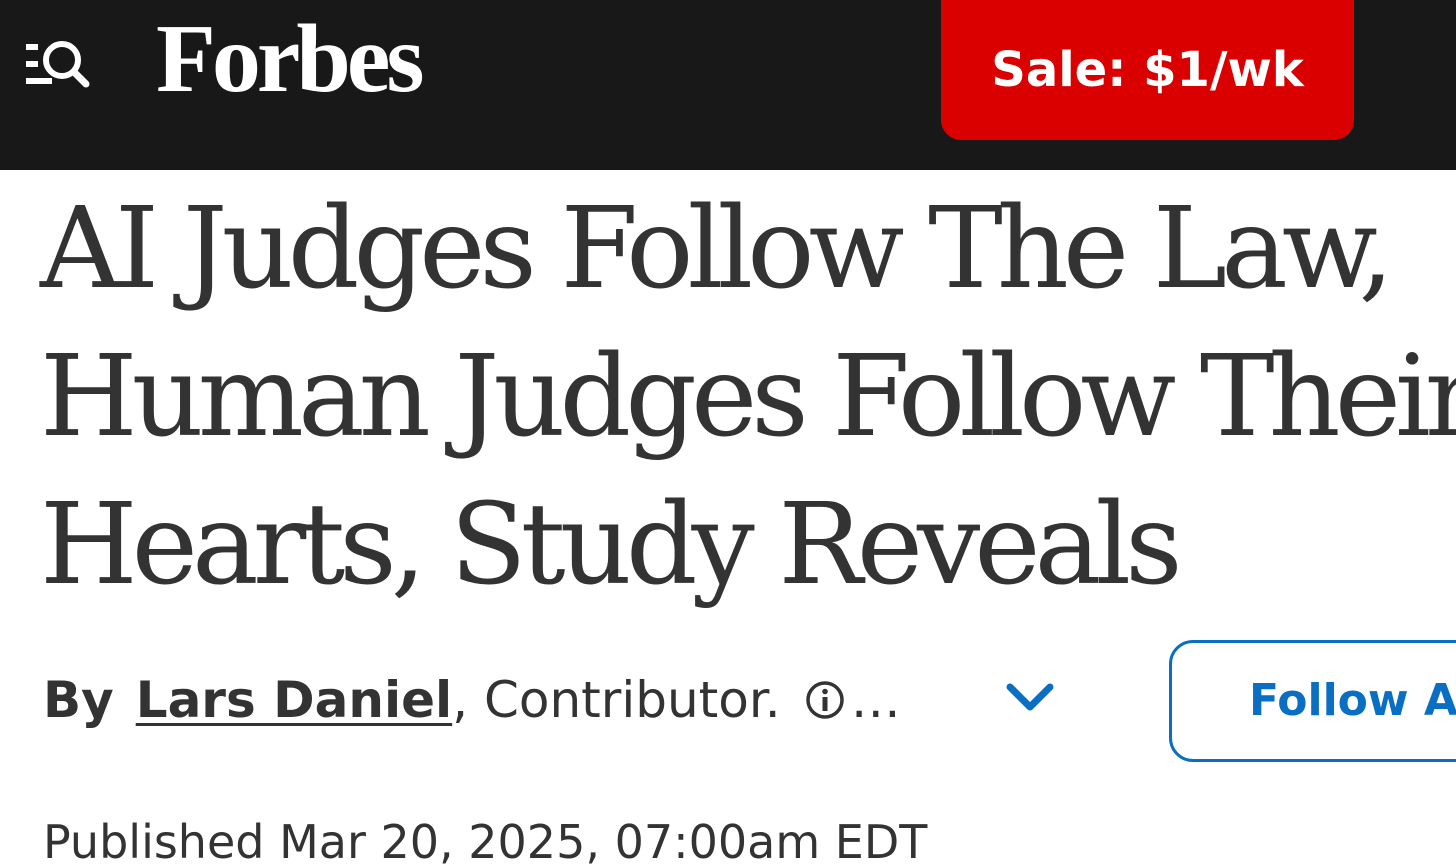  I want to click on forbes-logo: Forbes, so click(290, 59).